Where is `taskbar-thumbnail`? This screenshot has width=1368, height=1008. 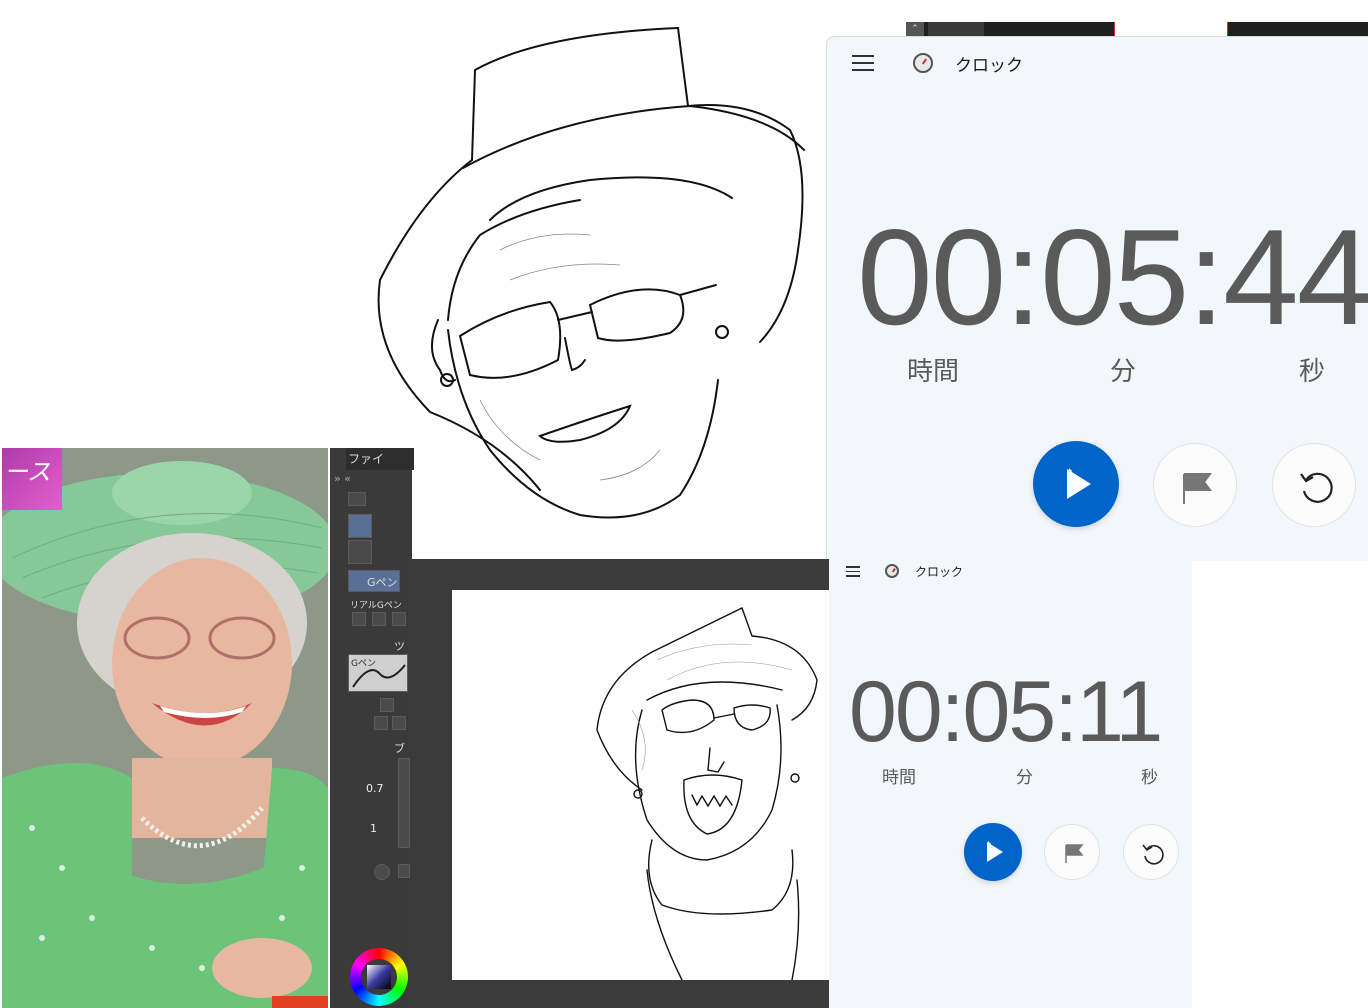 taskbar-thumbnail is located at coordinates (956, 29).